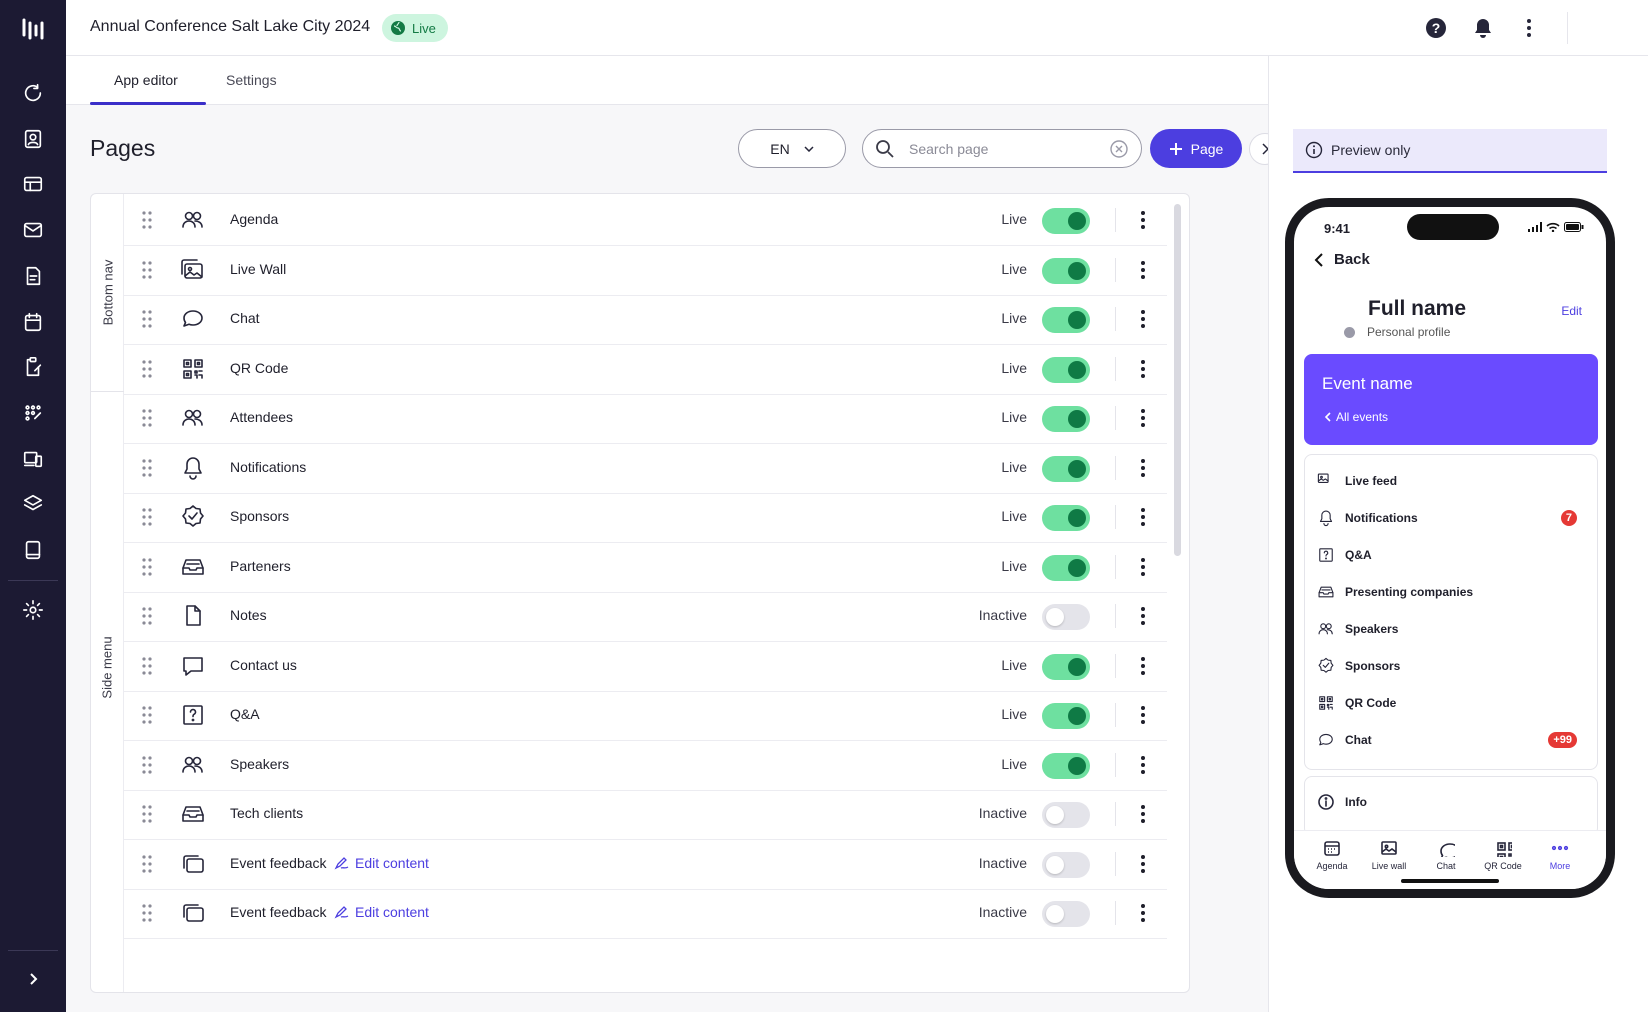 This screenshot has height=1012, width=1648. Describe the element at coordinates (1342, 802) in the screenshot. I see `menu-item-info: Info` at that location.